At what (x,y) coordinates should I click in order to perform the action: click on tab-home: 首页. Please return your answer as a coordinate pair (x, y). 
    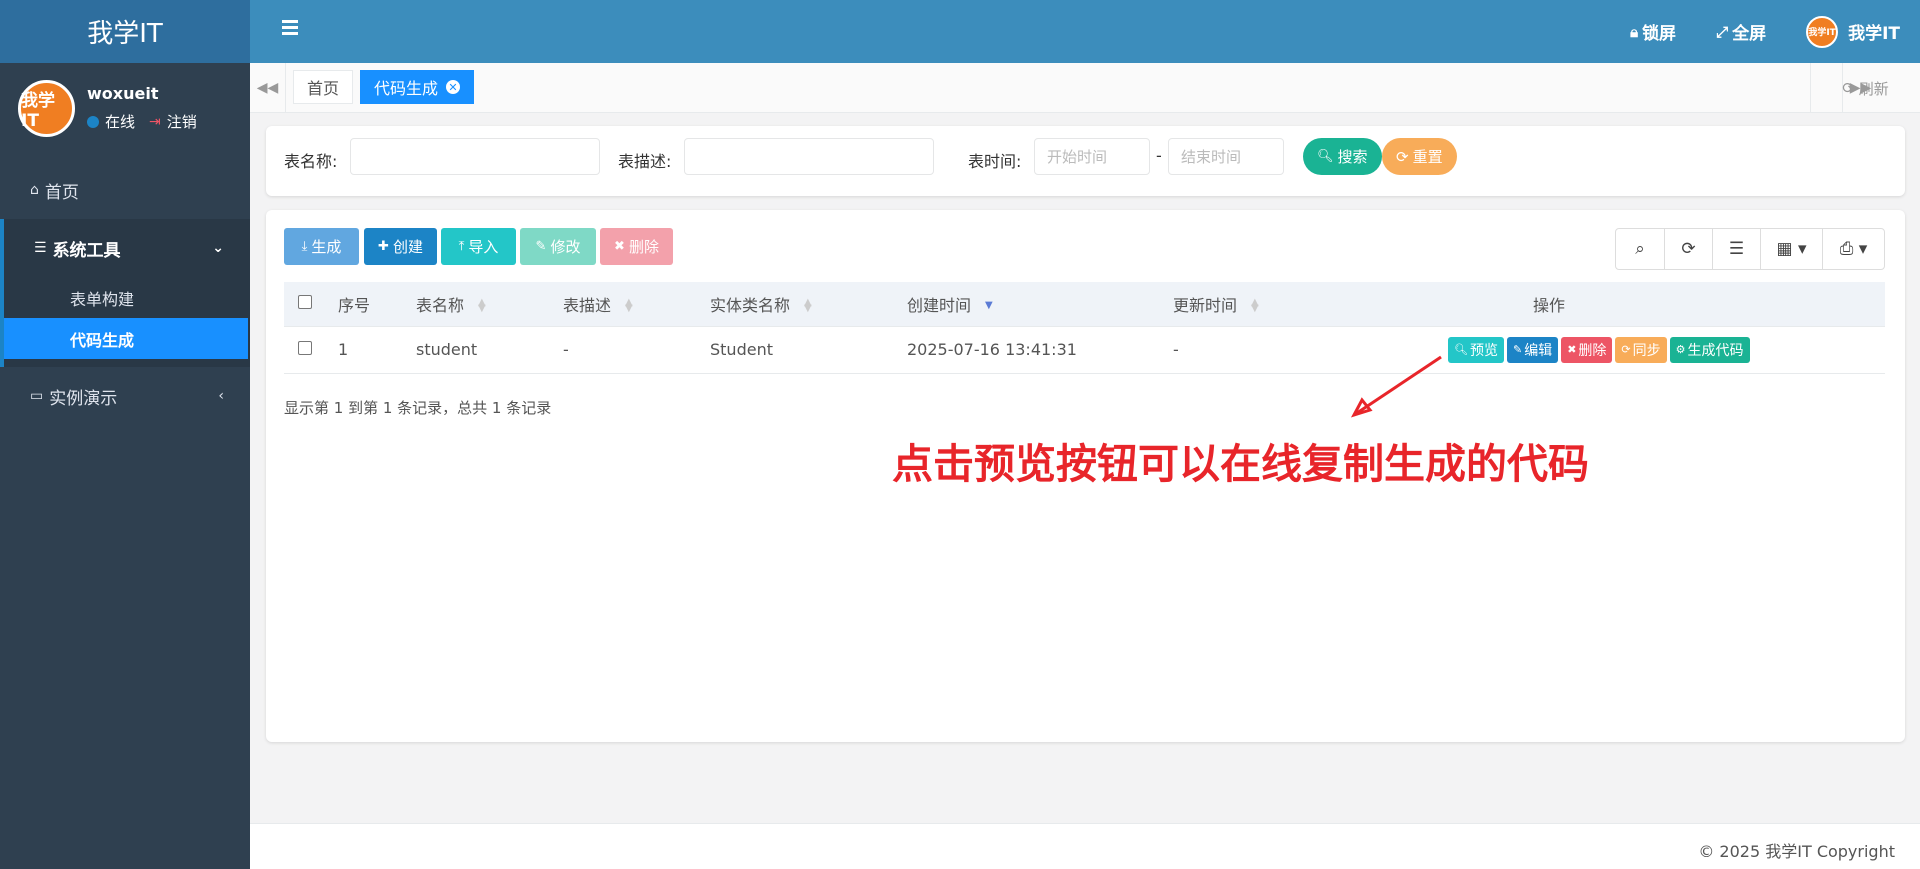
    Looking at the image, I should click on (323, 87).